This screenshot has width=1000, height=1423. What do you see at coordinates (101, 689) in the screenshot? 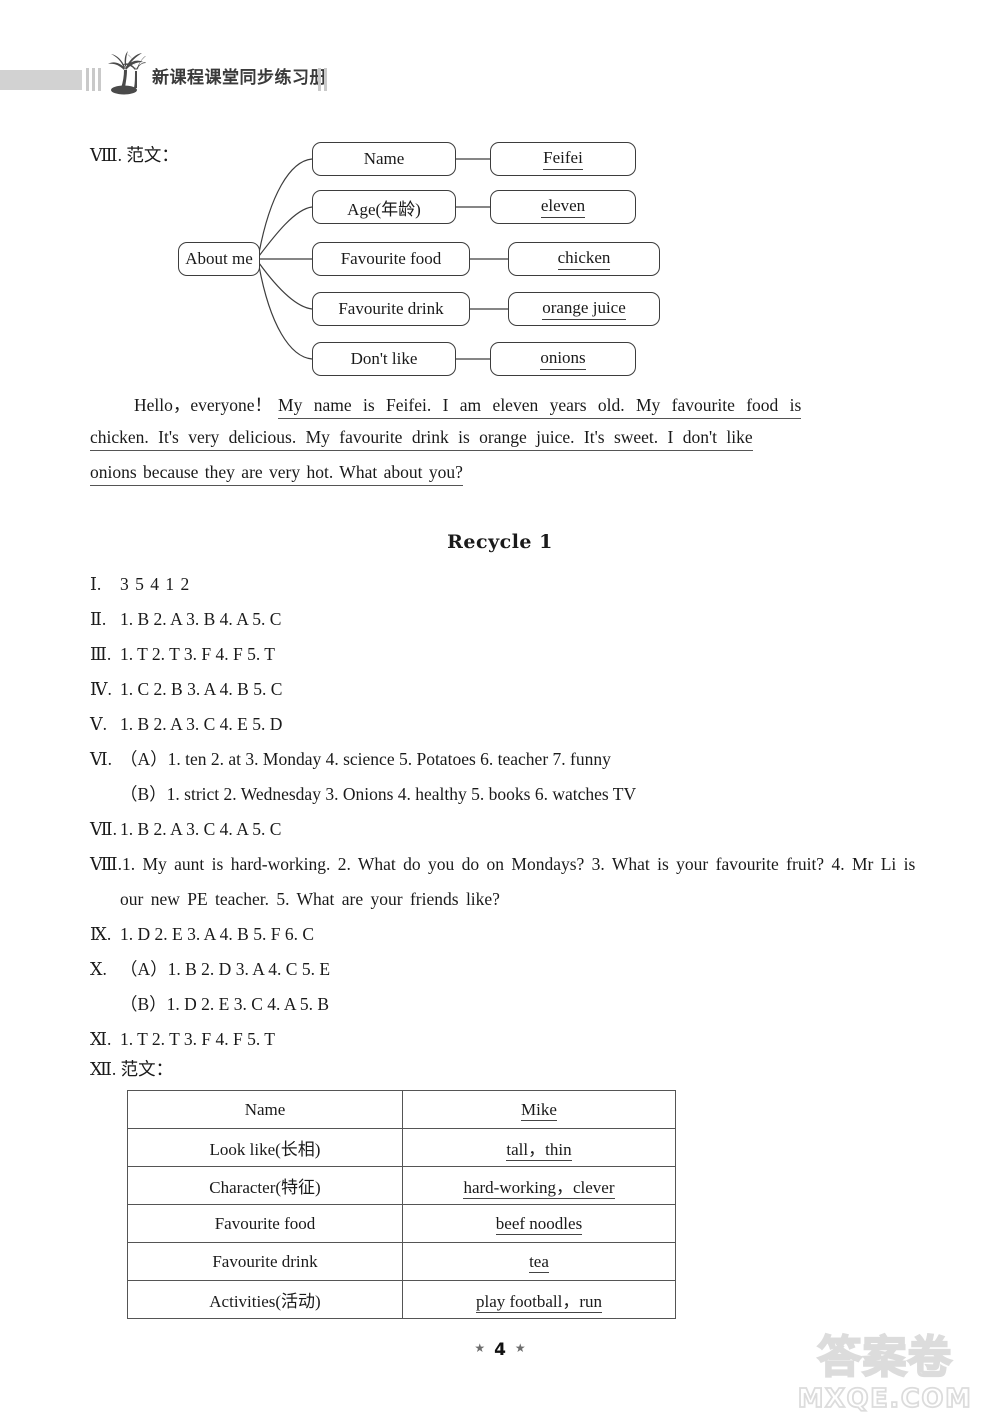
I see `answer-roman-numeral: Ⅳ.` at bounding box center [101, 689].